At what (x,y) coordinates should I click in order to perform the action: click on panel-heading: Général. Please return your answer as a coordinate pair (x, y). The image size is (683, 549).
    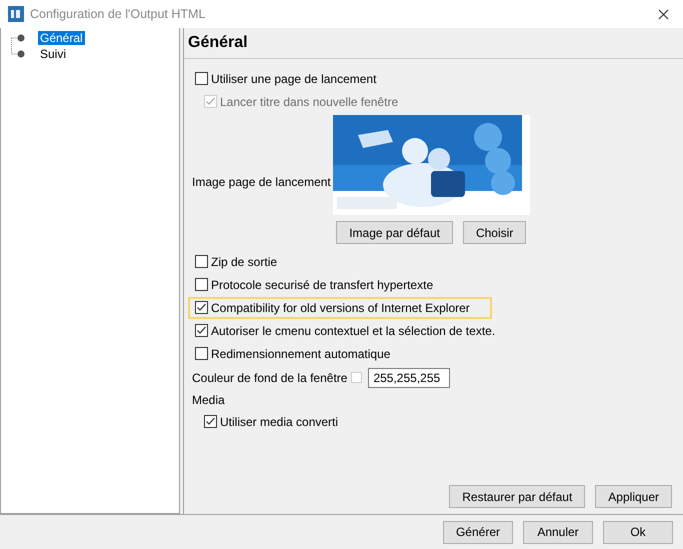
    Looking at the image, I should click on (218, 43).